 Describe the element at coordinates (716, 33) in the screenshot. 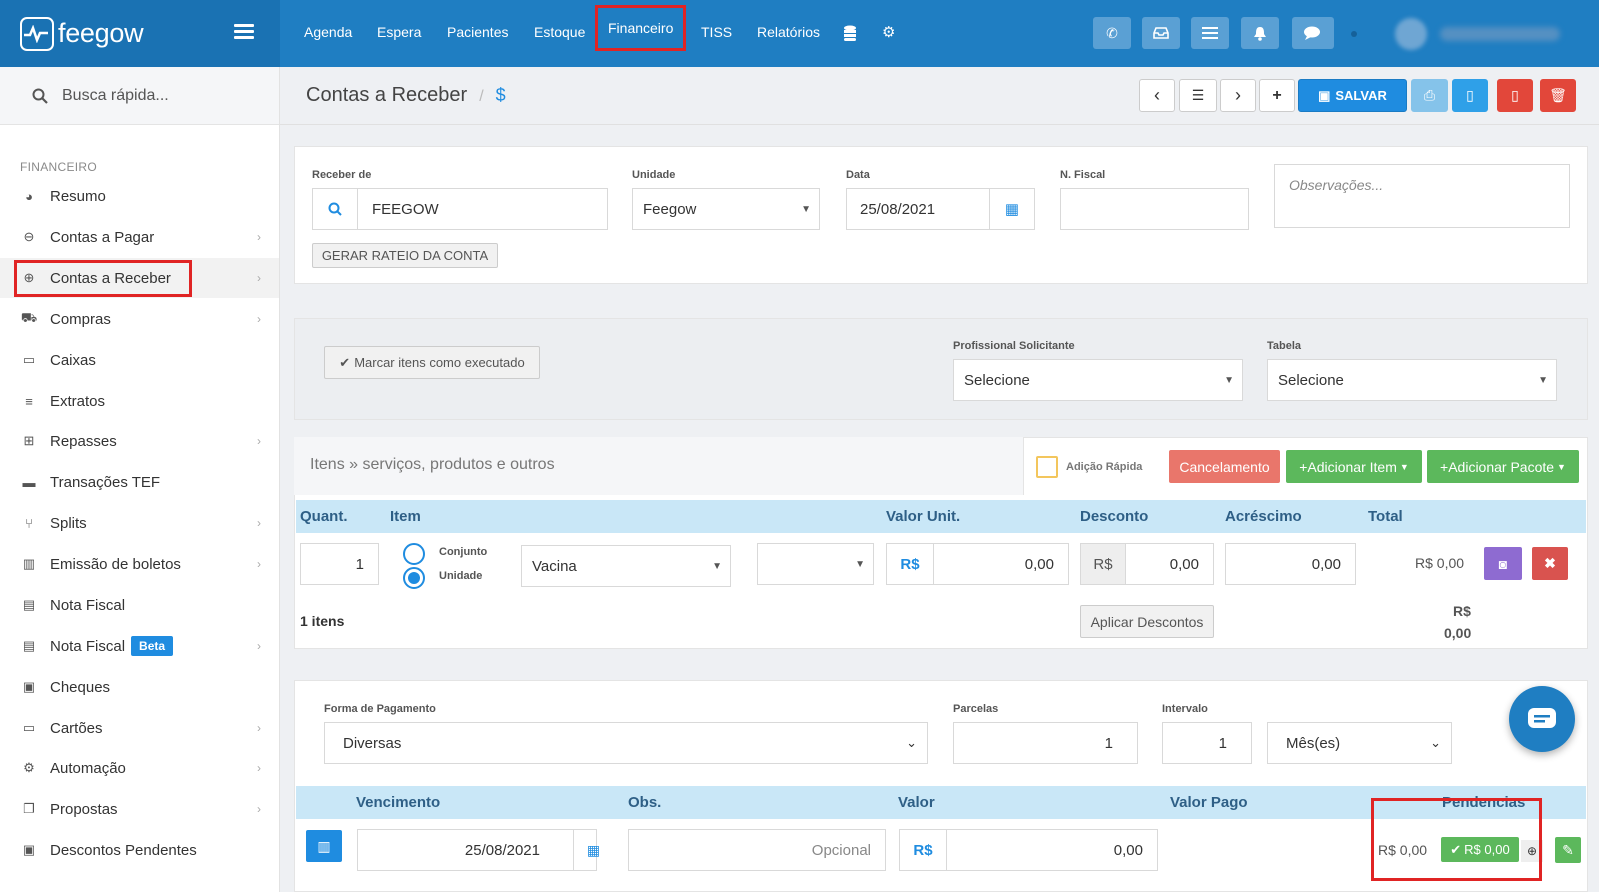

I see `nav-tiss: TISS` at that location.